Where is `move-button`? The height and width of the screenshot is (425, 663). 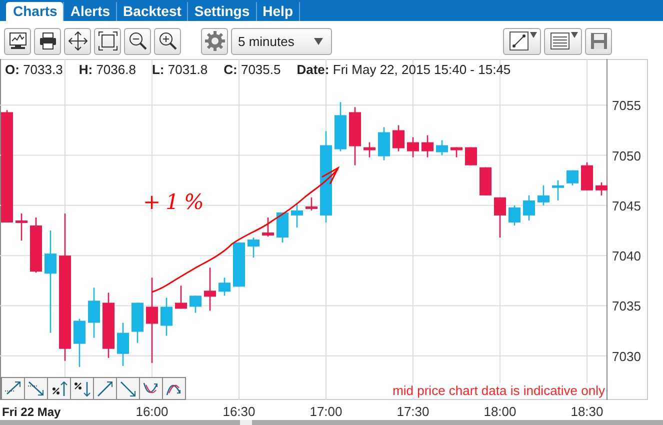
move-button is located at coordinates (77, 41).